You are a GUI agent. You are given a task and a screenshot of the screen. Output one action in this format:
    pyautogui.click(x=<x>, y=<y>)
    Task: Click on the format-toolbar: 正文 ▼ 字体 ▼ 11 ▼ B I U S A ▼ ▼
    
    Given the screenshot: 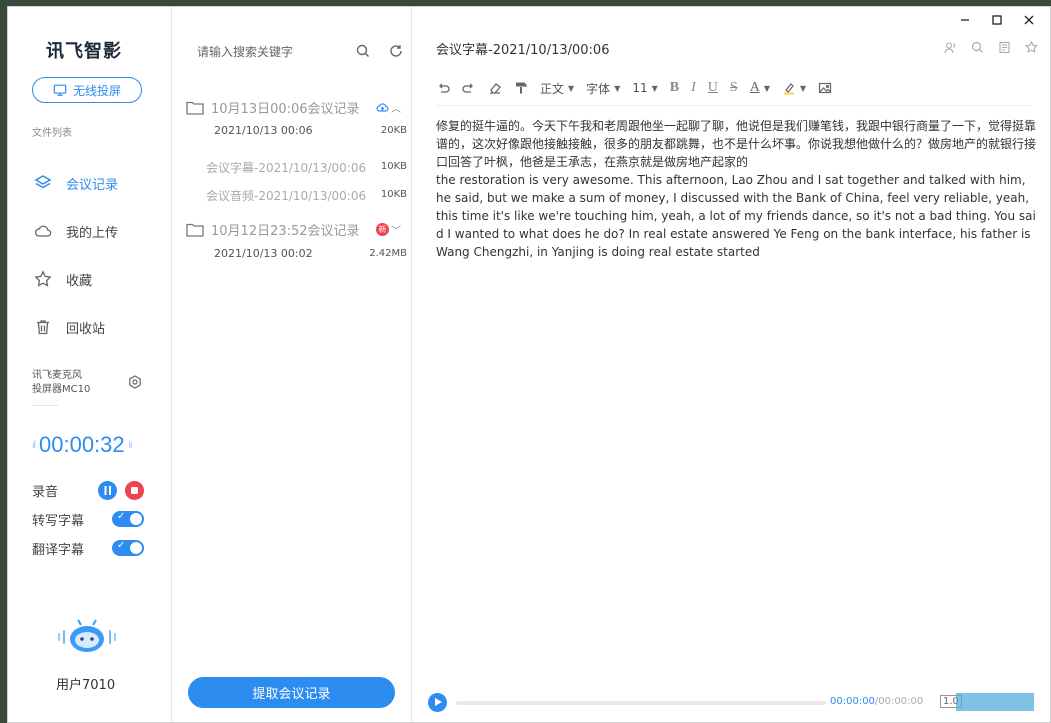 What is the action you would take?
    pyautogui.click(x=734, y=88)
    